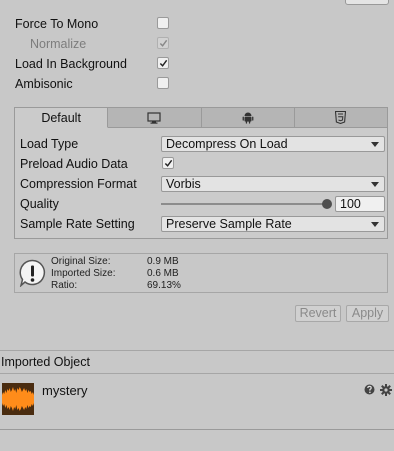  Describe the element at coordinates (369, 389) in the screenshot. I see `help-icon` at that location.